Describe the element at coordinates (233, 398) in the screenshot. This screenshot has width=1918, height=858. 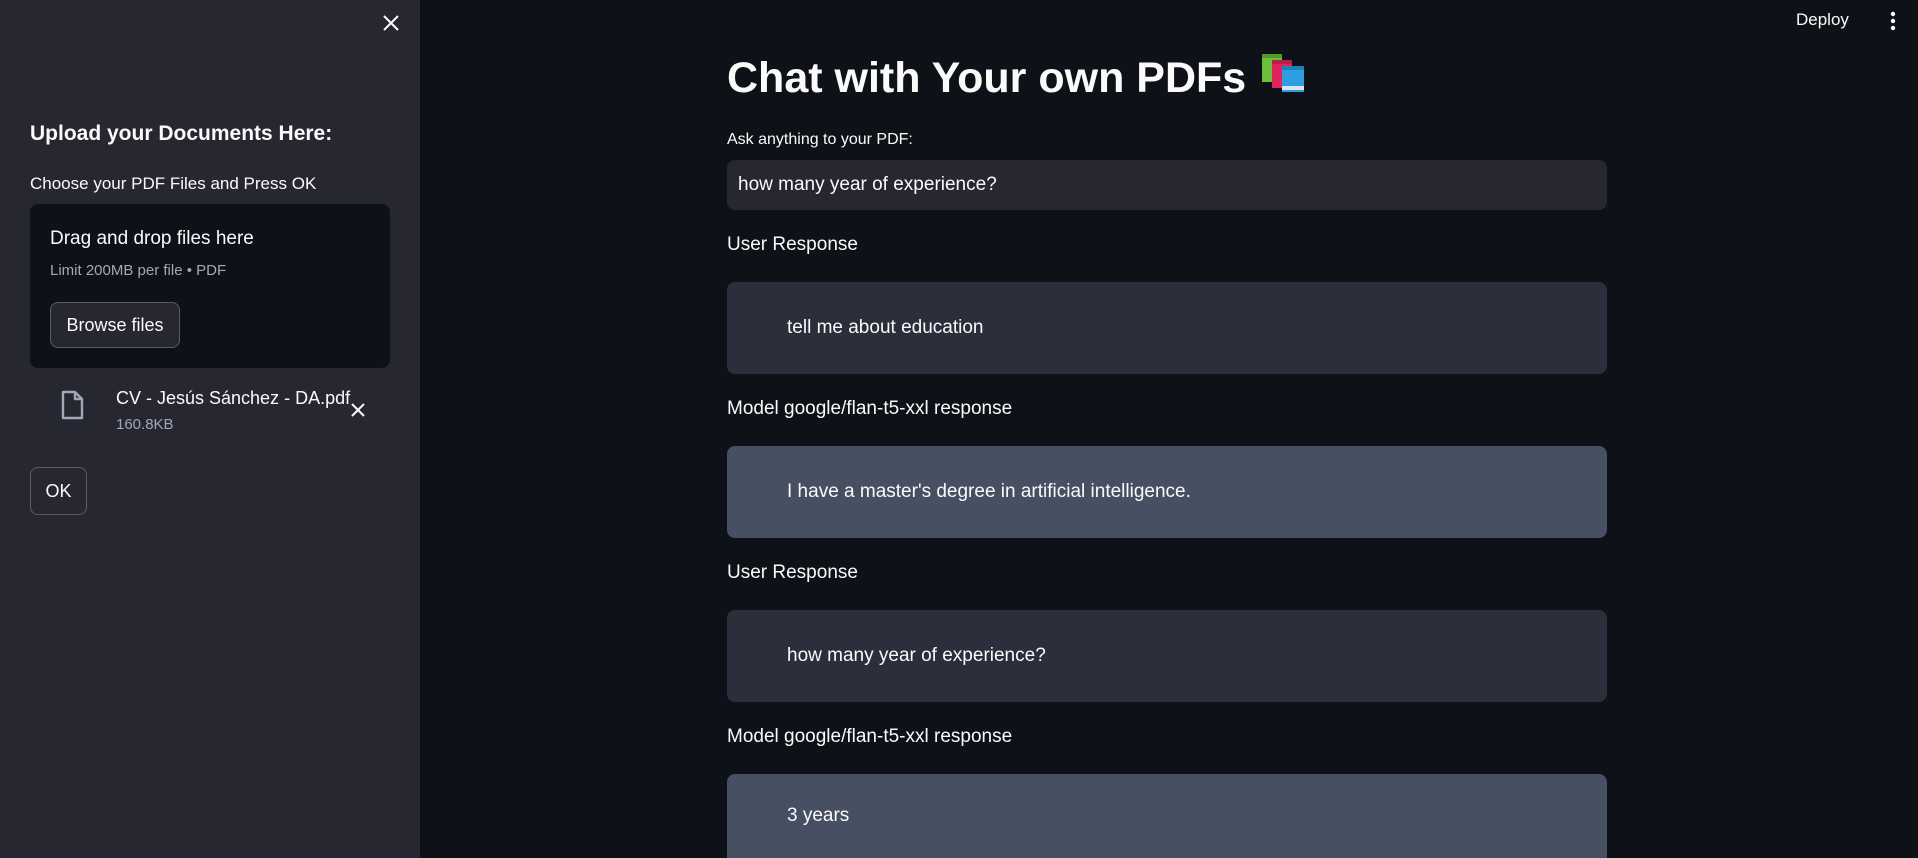
I see `file-name: CV - Jesús Sánchez - DA.pdf` at that location.